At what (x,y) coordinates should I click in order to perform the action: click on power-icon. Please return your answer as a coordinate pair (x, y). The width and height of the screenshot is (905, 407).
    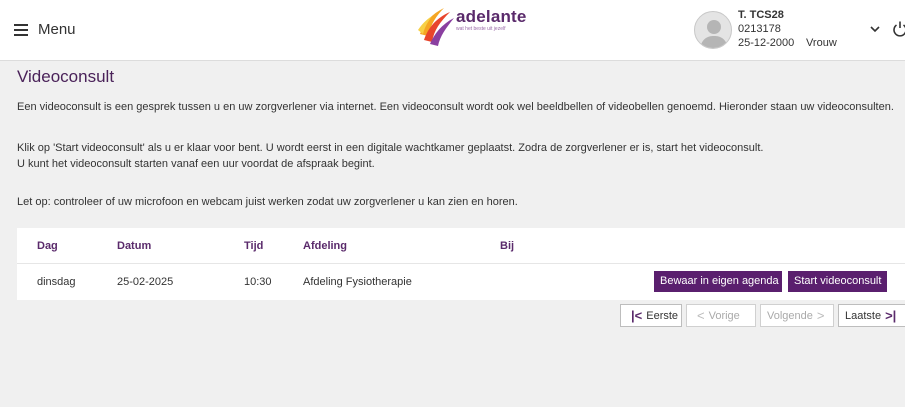
    Looking at the image, I should click on (898, 29).